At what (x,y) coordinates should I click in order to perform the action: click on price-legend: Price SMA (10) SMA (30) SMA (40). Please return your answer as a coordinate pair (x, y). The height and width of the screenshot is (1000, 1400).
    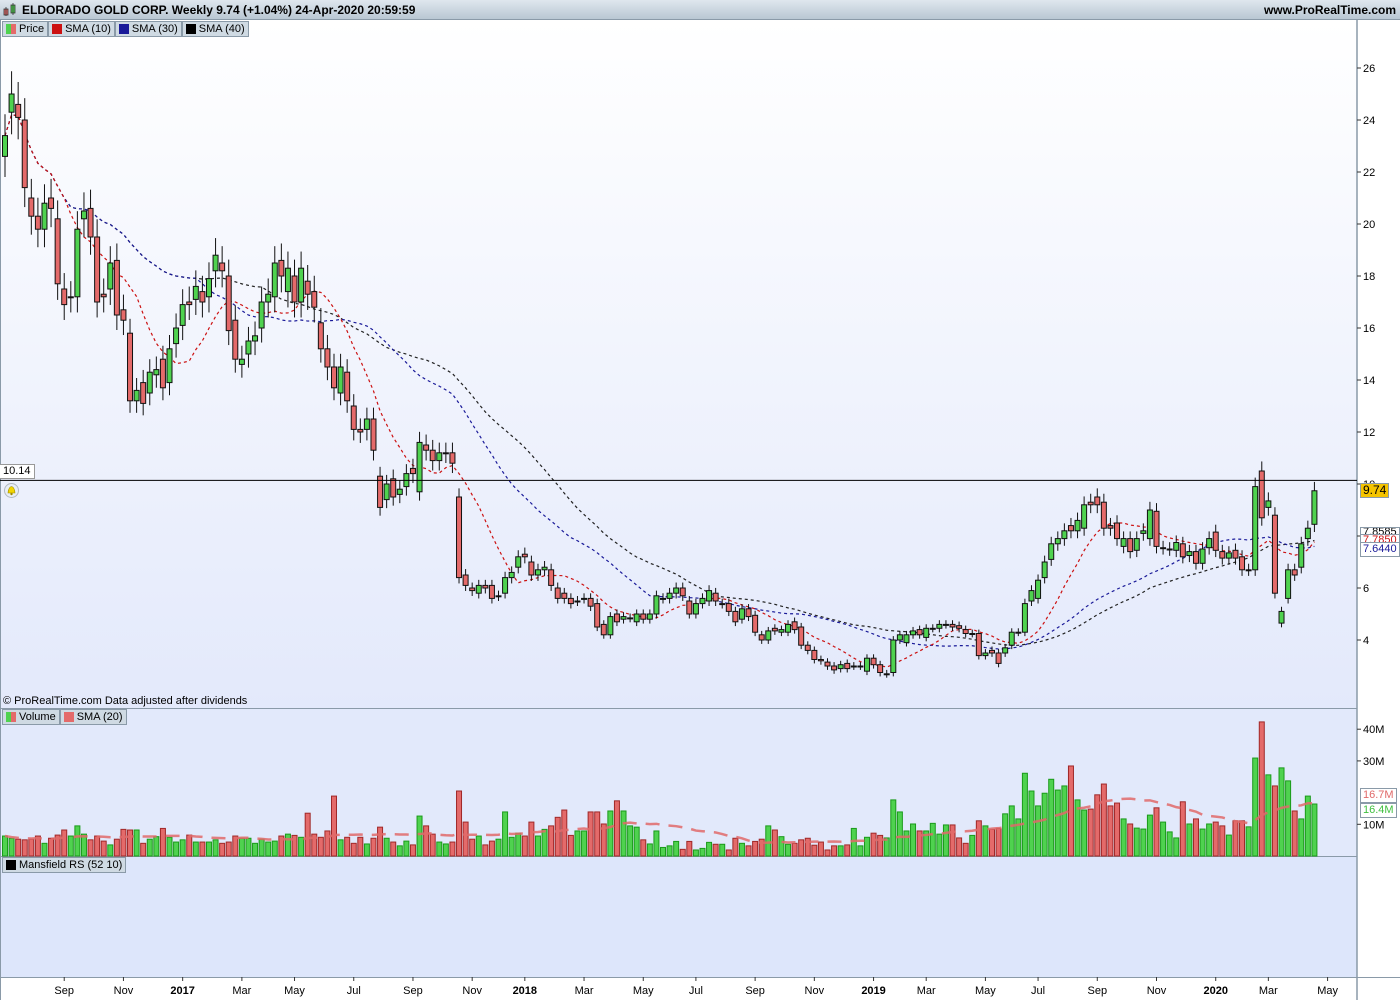
    Looking at the image, I should click on (125, 29).